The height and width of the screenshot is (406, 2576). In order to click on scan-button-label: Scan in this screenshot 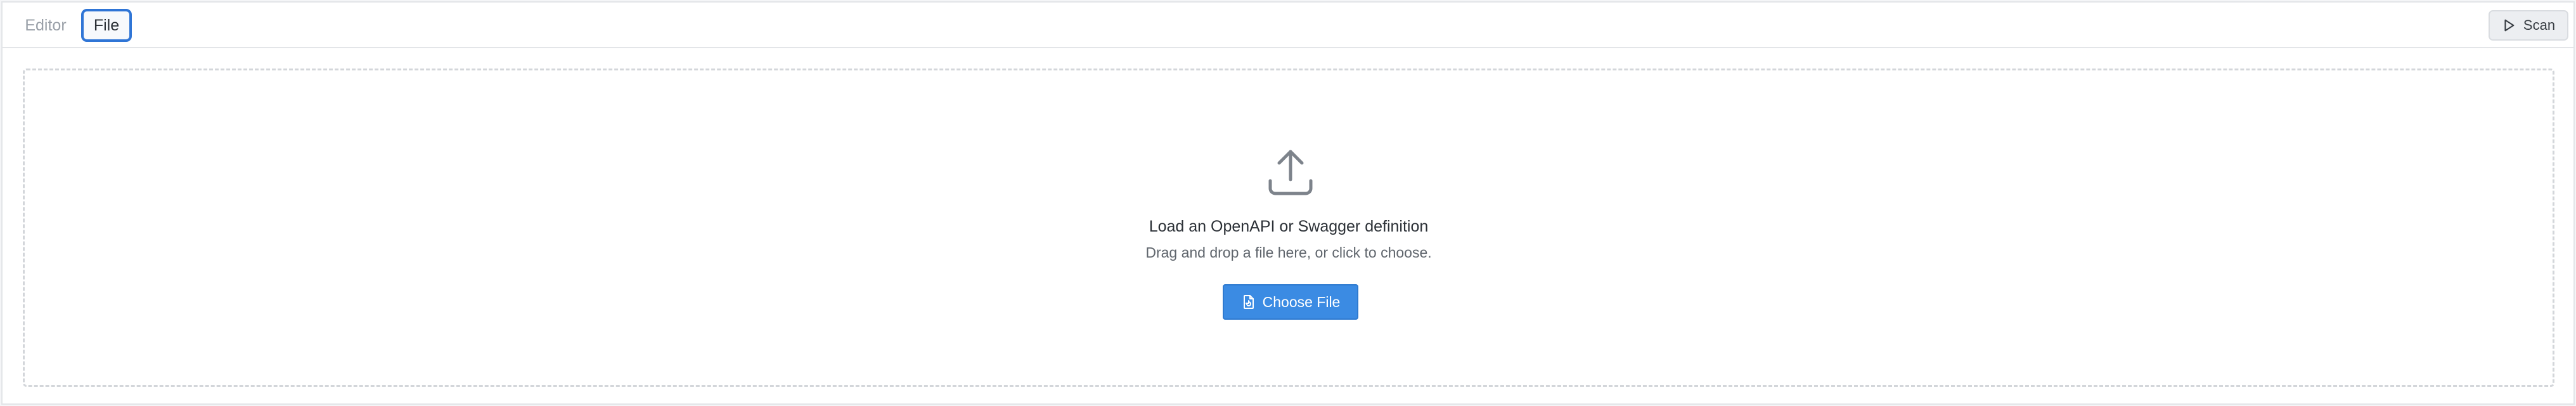, I will do `click(2539, 25)`.